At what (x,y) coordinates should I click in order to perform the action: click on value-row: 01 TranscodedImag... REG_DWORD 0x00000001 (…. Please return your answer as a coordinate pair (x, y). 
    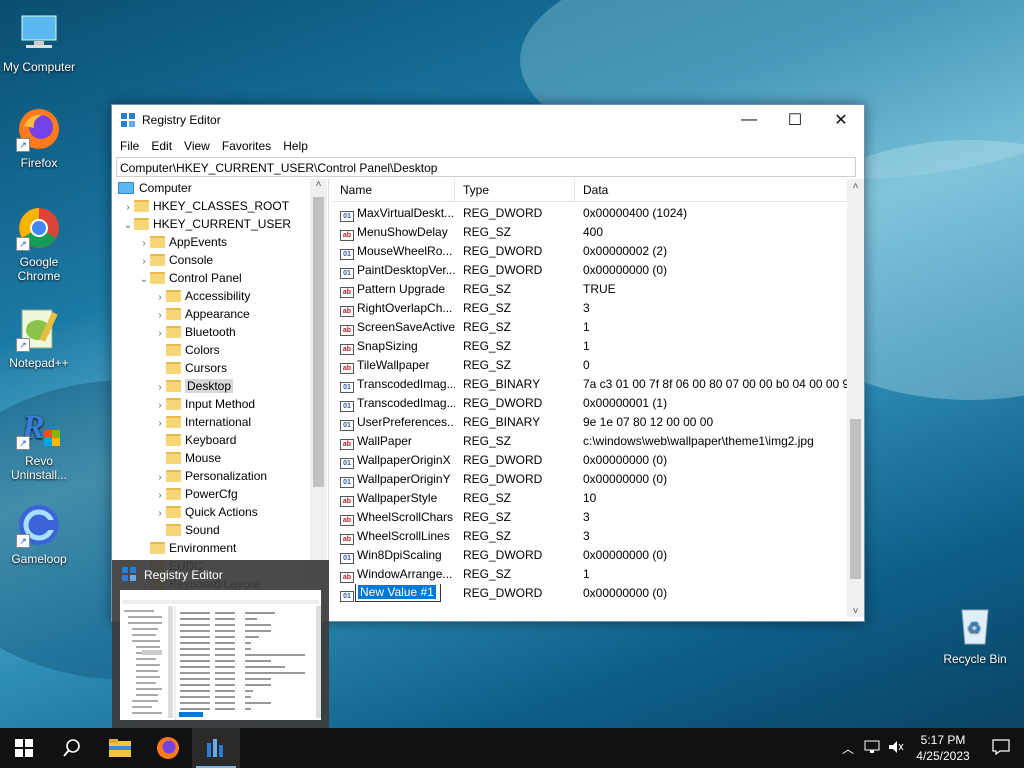
    Looking at the image, I should click on (589, 403).